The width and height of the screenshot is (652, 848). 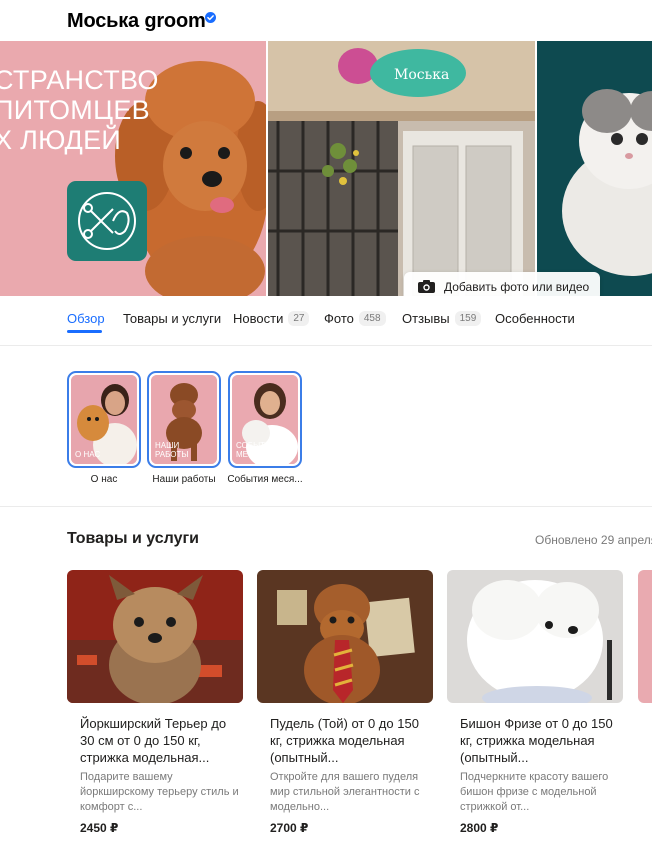 I want to click on tab-features: Особенности, so click(x=535, y=318).